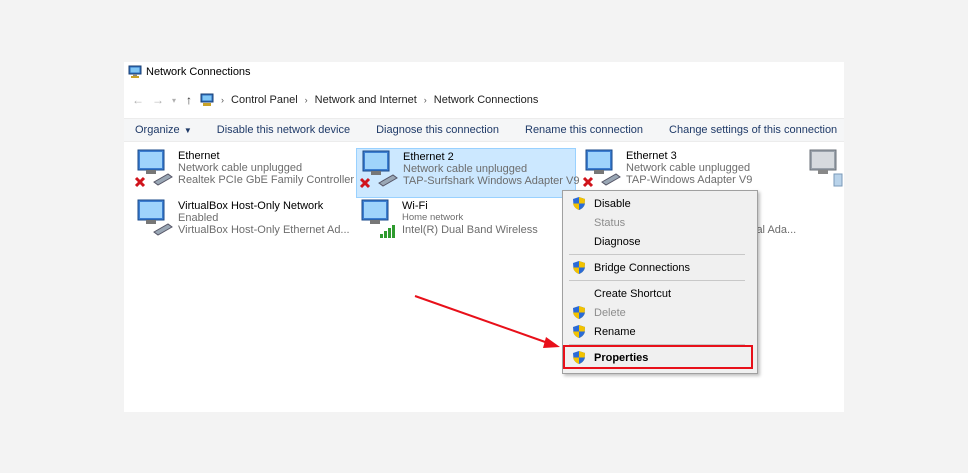  Describe the element at coordinates (135, 71) in the screenshot. I see `network-connections-icon` at that location.